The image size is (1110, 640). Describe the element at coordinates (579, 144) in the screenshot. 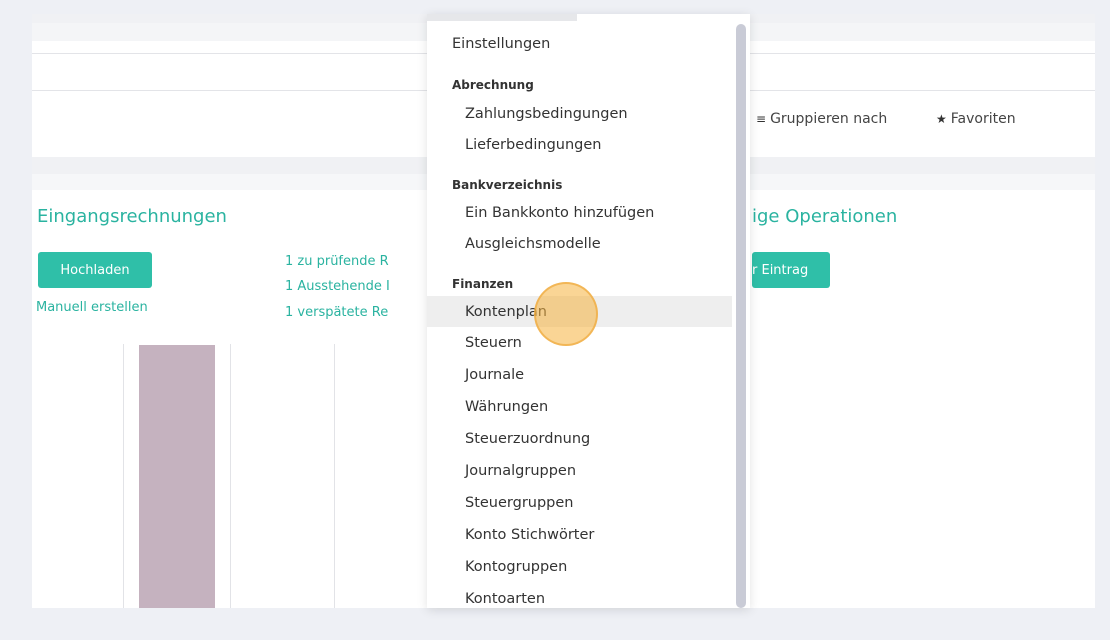

I see `menu-item-delivery-terms: Lieferbedingungen` at that location.